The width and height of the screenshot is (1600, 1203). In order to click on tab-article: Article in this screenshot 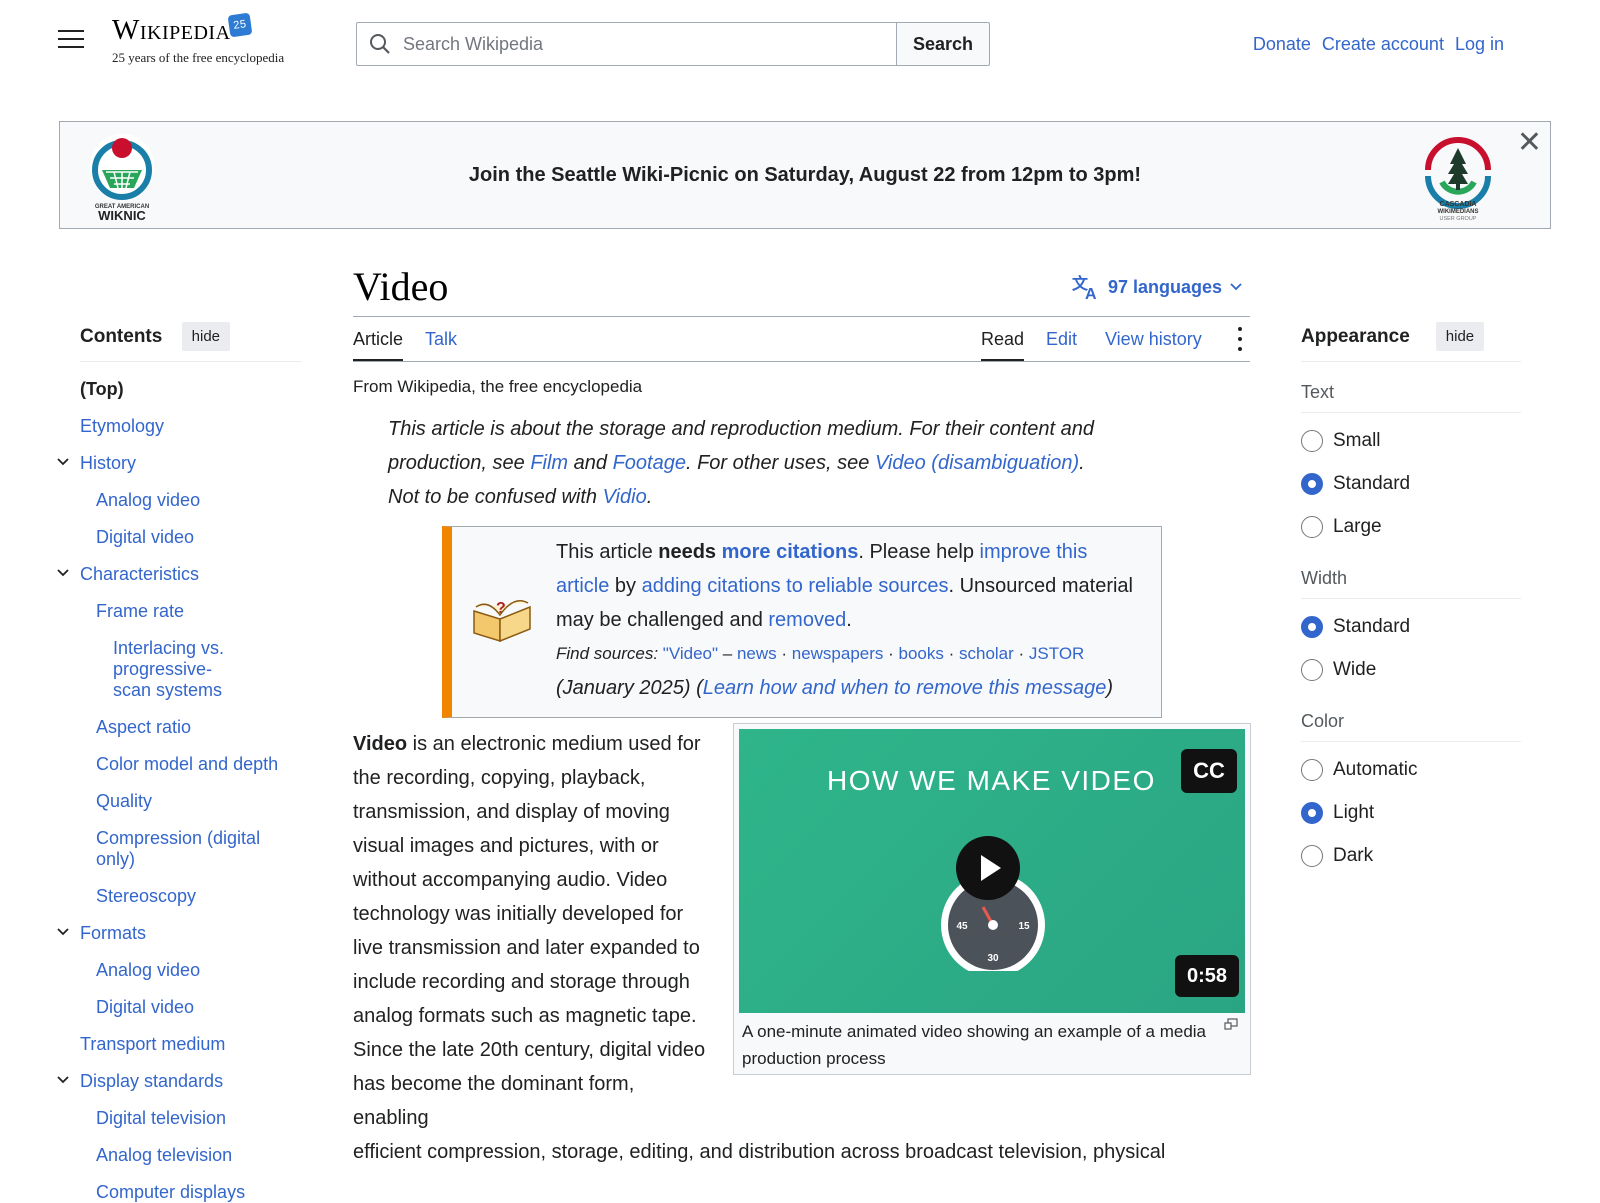, I will do `click(378, 345)`.